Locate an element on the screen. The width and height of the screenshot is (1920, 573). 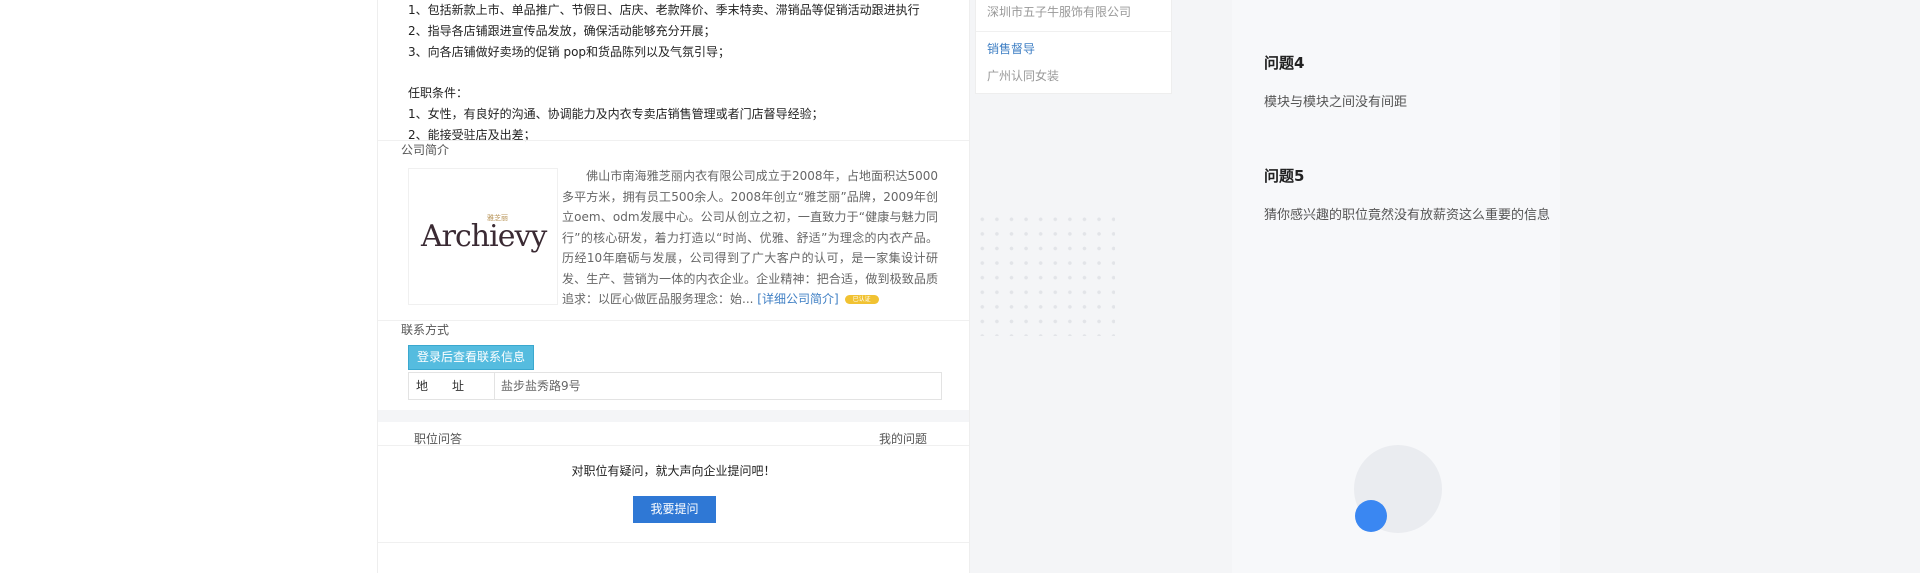
recommended-company: 深圳市五子牛服饰有限公司 is located at coordinates (1059, 11).